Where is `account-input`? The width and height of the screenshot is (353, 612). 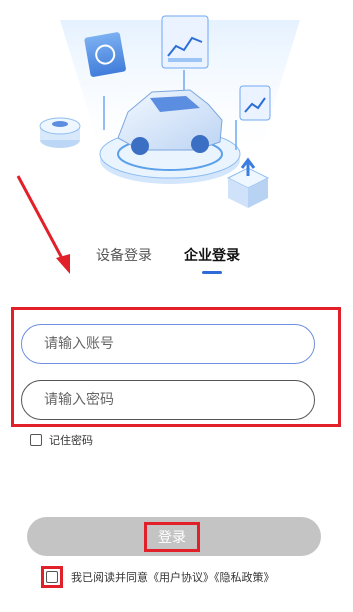 account-input is located at coordinates (169, 344).